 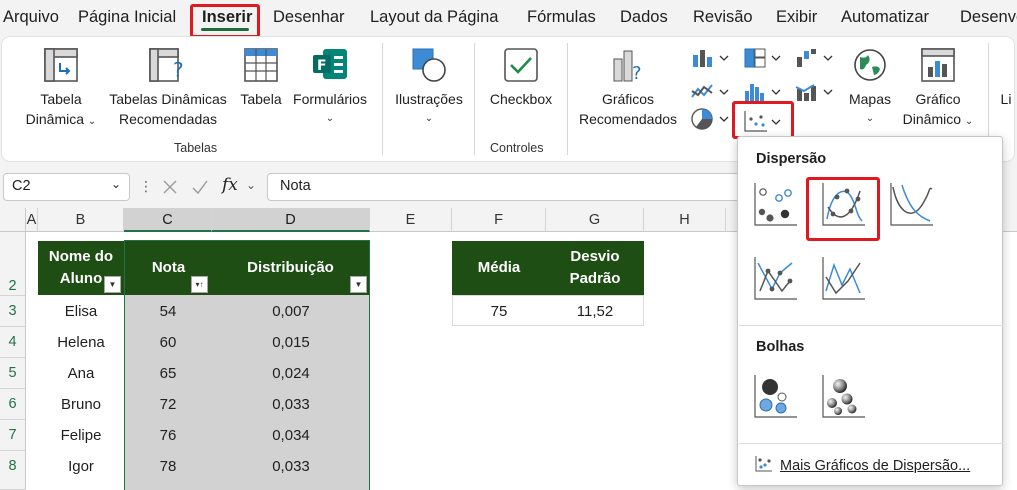 I want to click on tabela-dinamica-button: Tabela Dinâmica ⌄, so click(x=61, y=88).